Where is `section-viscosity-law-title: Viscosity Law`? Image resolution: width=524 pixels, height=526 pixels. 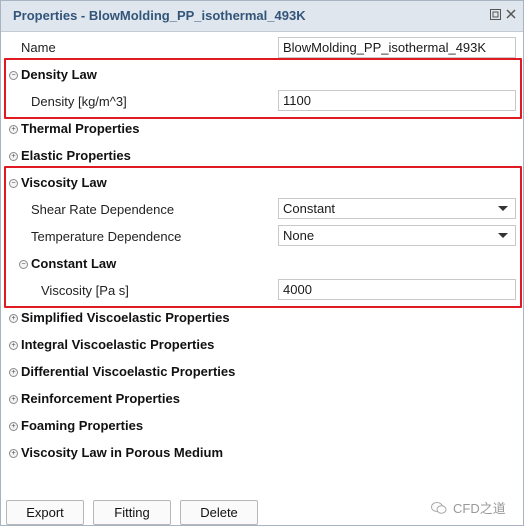 section-viscosity-law-title: Viscosity Law is located at coordinates (64, 182).